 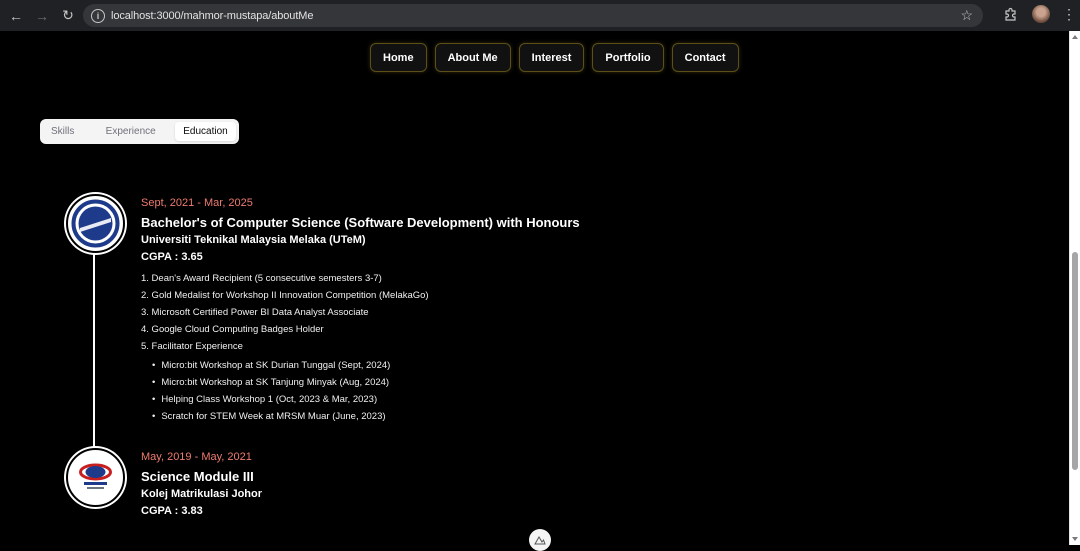 What do you see at coordinates (130, 131) in the screenshot?
I see `tab-experience: Experience` at bounding box center [130, 131].